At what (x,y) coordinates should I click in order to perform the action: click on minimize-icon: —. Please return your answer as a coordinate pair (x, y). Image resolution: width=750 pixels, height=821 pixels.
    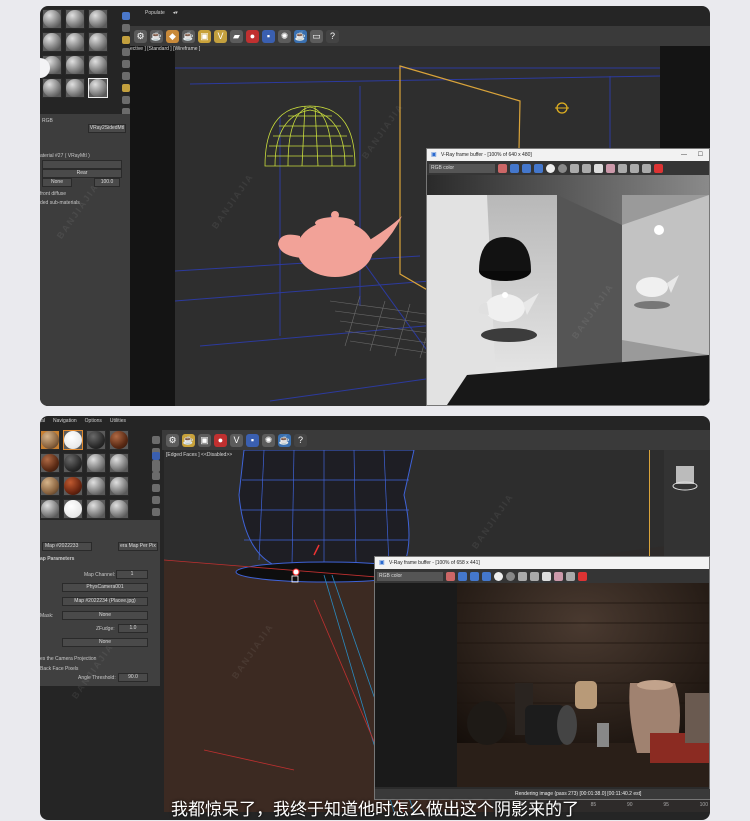
    Looking at the image, I should click on (684, 155).